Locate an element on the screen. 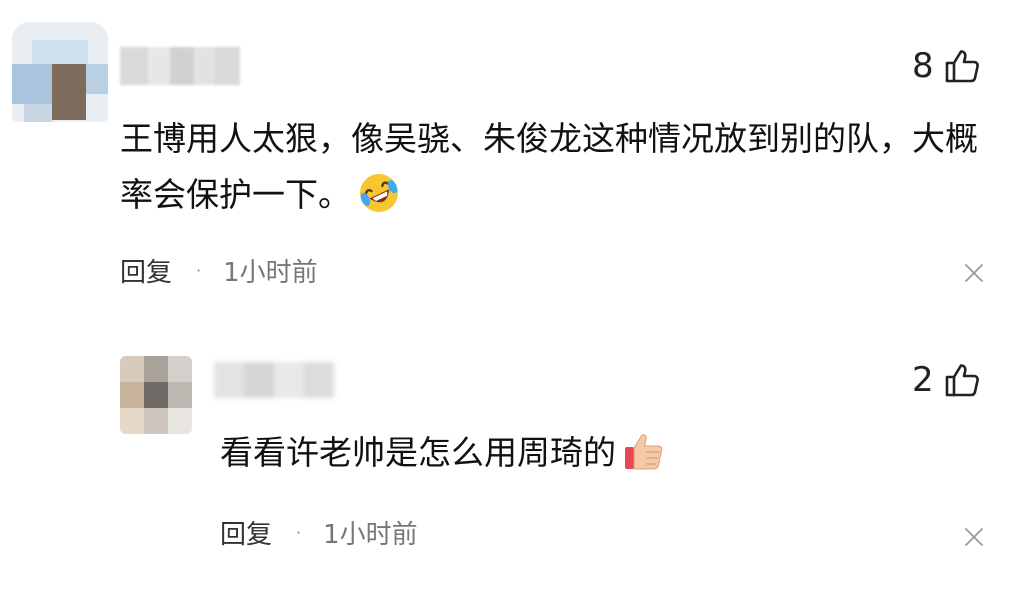 Image resolution: width=1028 pixels, height=600 pixels. like-control: 2 is located at coordinates (946, 380).